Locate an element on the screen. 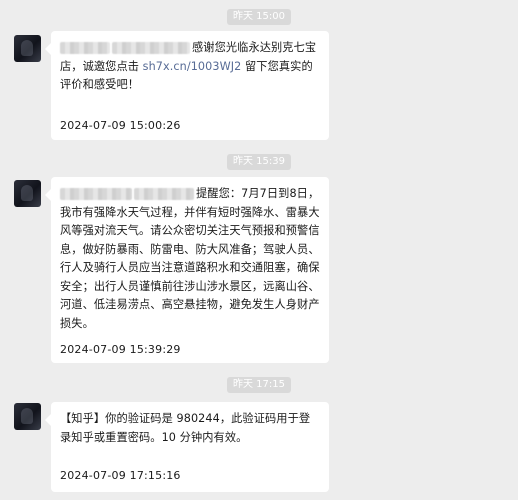 This screenshot has width=518, height=500. message-link: sh7x.cn/1003WJ2 is located at coordinates (192, 66).